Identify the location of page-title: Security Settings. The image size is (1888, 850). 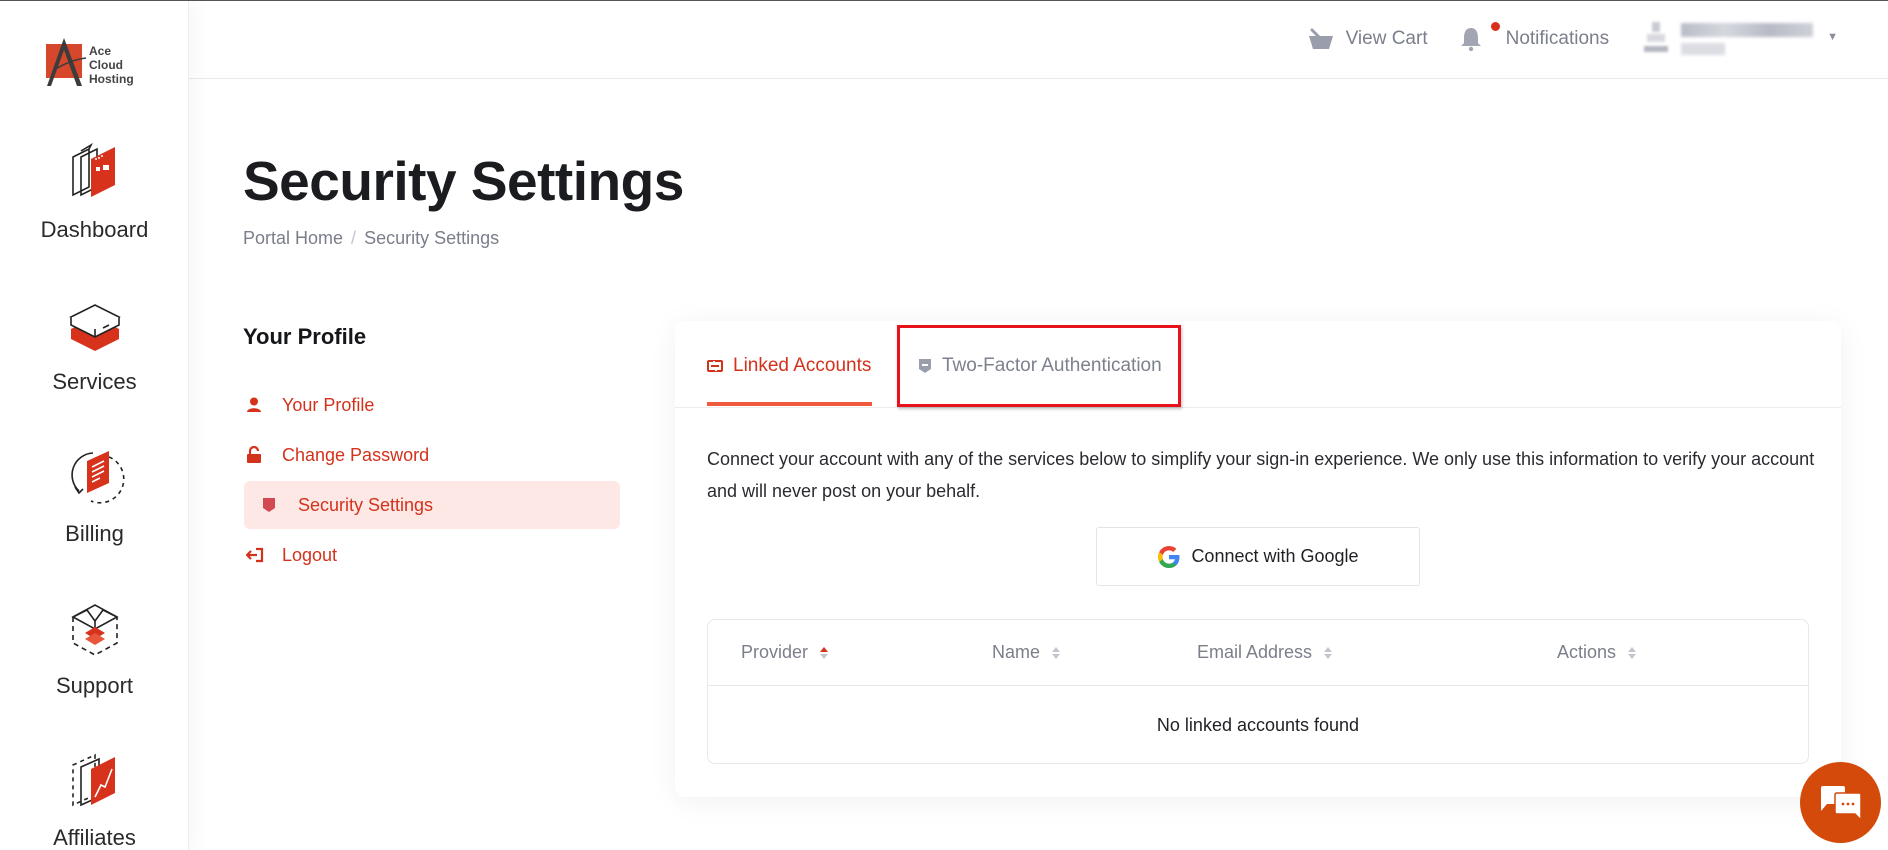
(463, 181).